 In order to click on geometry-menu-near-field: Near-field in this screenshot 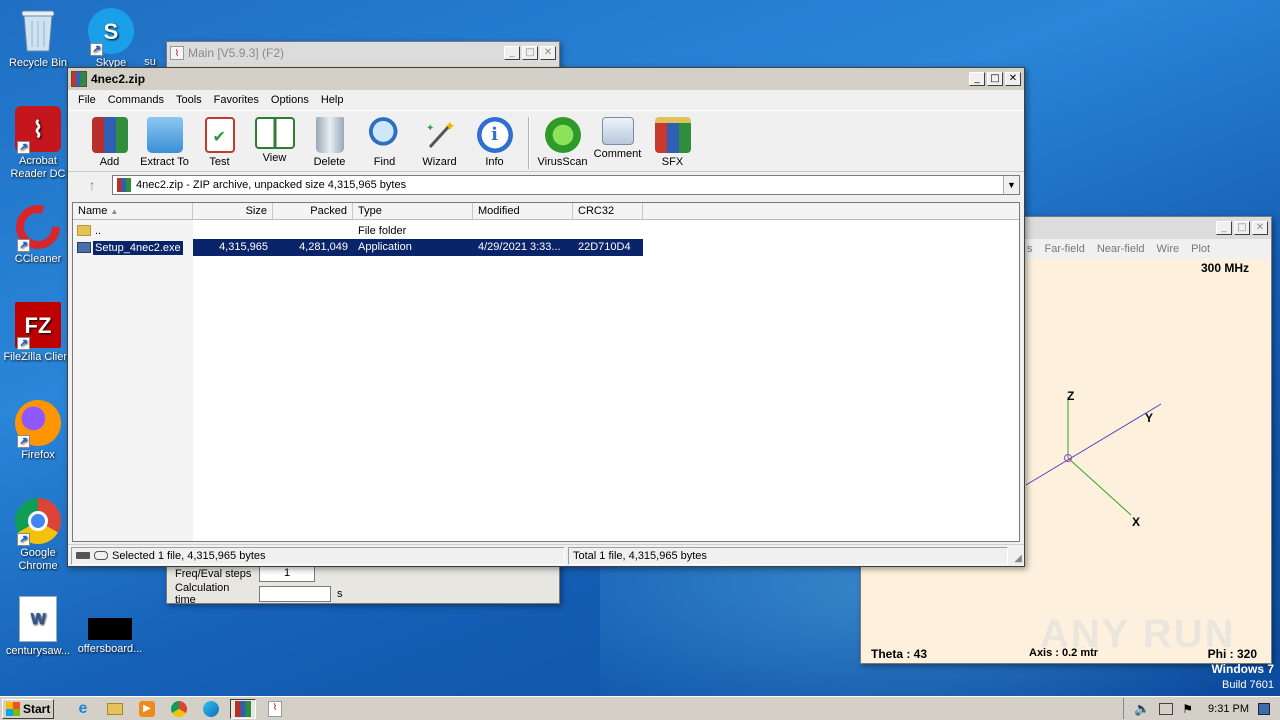, I will do `click(1121, 249)`.